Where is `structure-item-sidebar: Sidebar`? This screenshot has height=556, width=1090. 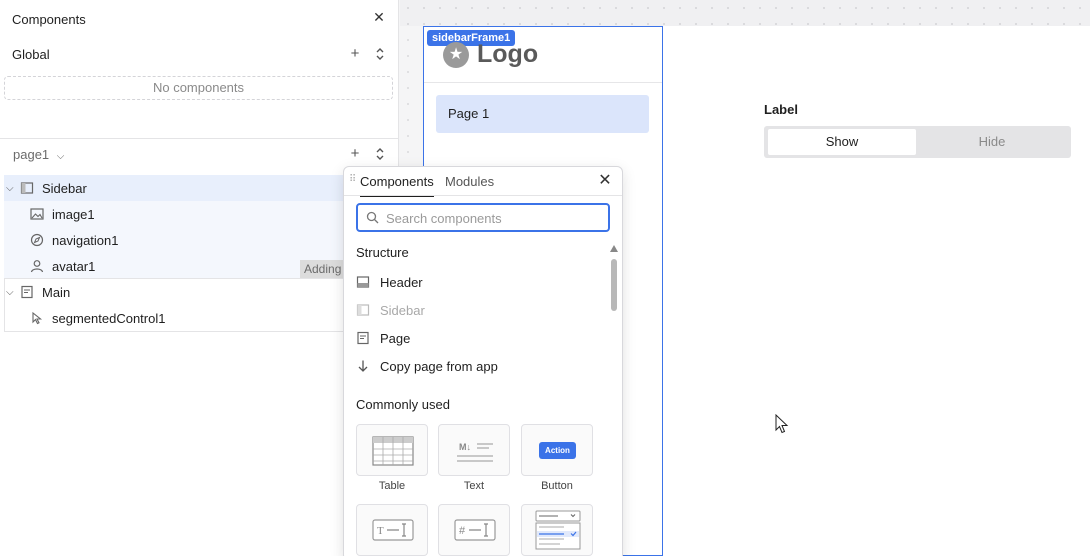 structure-item-sidebar: Sidebar is located at coordinates (481, 310).